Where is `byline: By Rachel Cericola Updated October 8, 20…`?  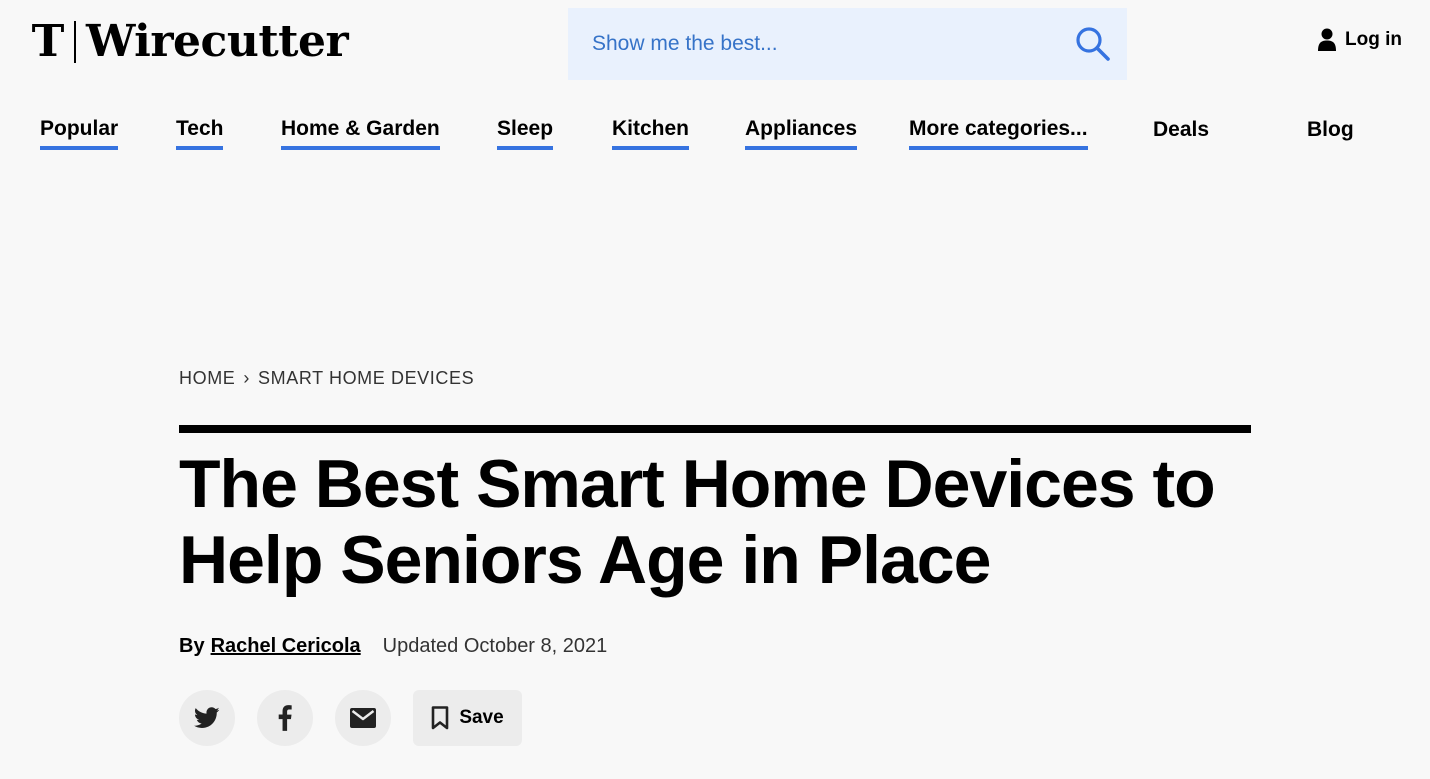
byline: By Rachel Cericola Updated October 8, 20… is located at coordinates (393, 646).